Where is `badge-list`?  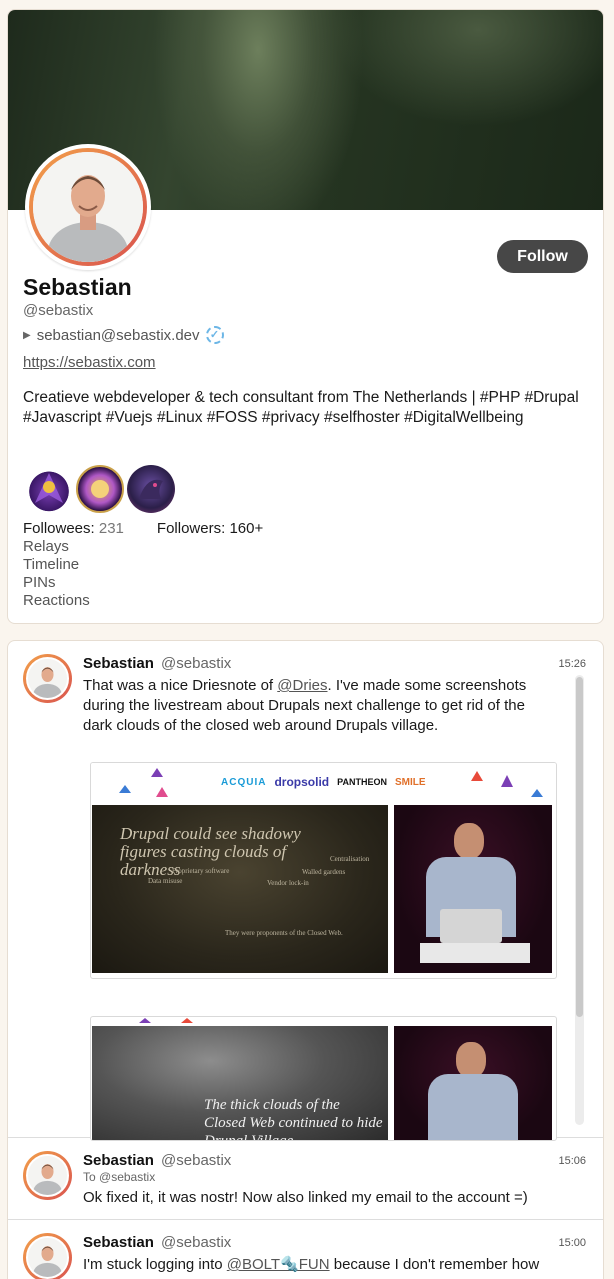 badge-list is located at coordinates (100, 489).